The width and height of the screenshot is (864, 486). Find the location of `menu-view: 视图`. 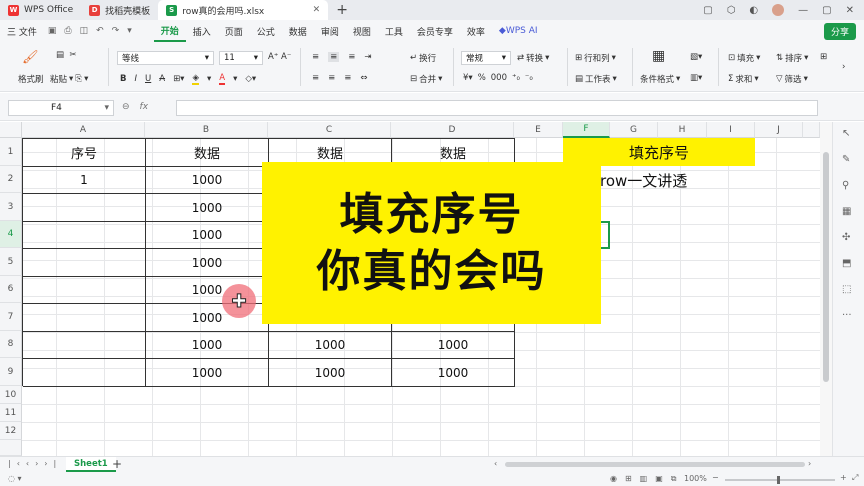

menu-view: 视图 is located at coordinates (362, 31).